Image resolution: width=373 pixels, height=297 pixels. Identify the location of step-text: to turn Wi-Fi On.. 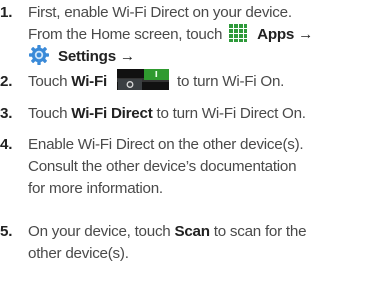
(230, 81).